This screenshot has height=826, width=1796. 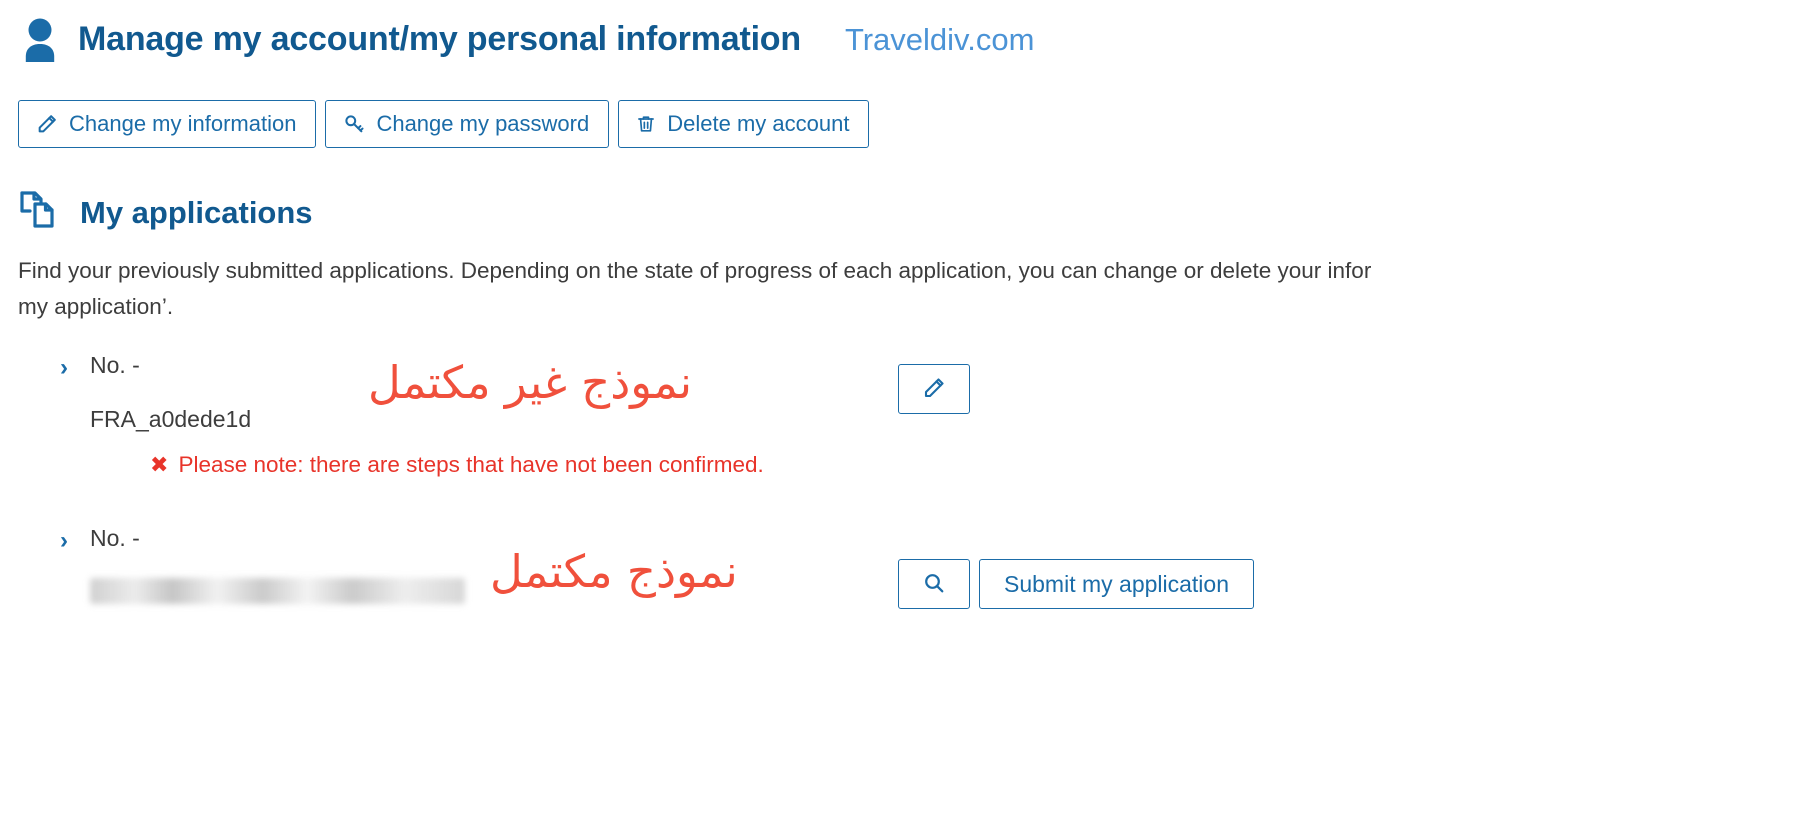 What do you see at coordinates (40, 40) in the screenshot?
I see `user-icon` at bounding box center [40, 40].